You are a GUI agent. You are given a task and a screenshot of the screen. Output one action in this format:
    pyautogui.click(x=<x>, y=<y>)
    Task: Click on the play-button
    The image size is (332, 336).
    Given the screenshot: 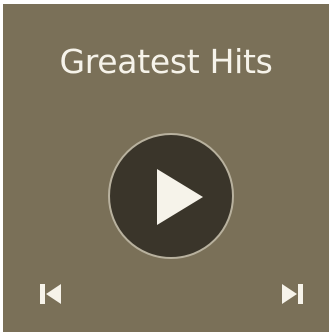 What is the action you would take?
    pyautogui.click(x=171, y=196)
    